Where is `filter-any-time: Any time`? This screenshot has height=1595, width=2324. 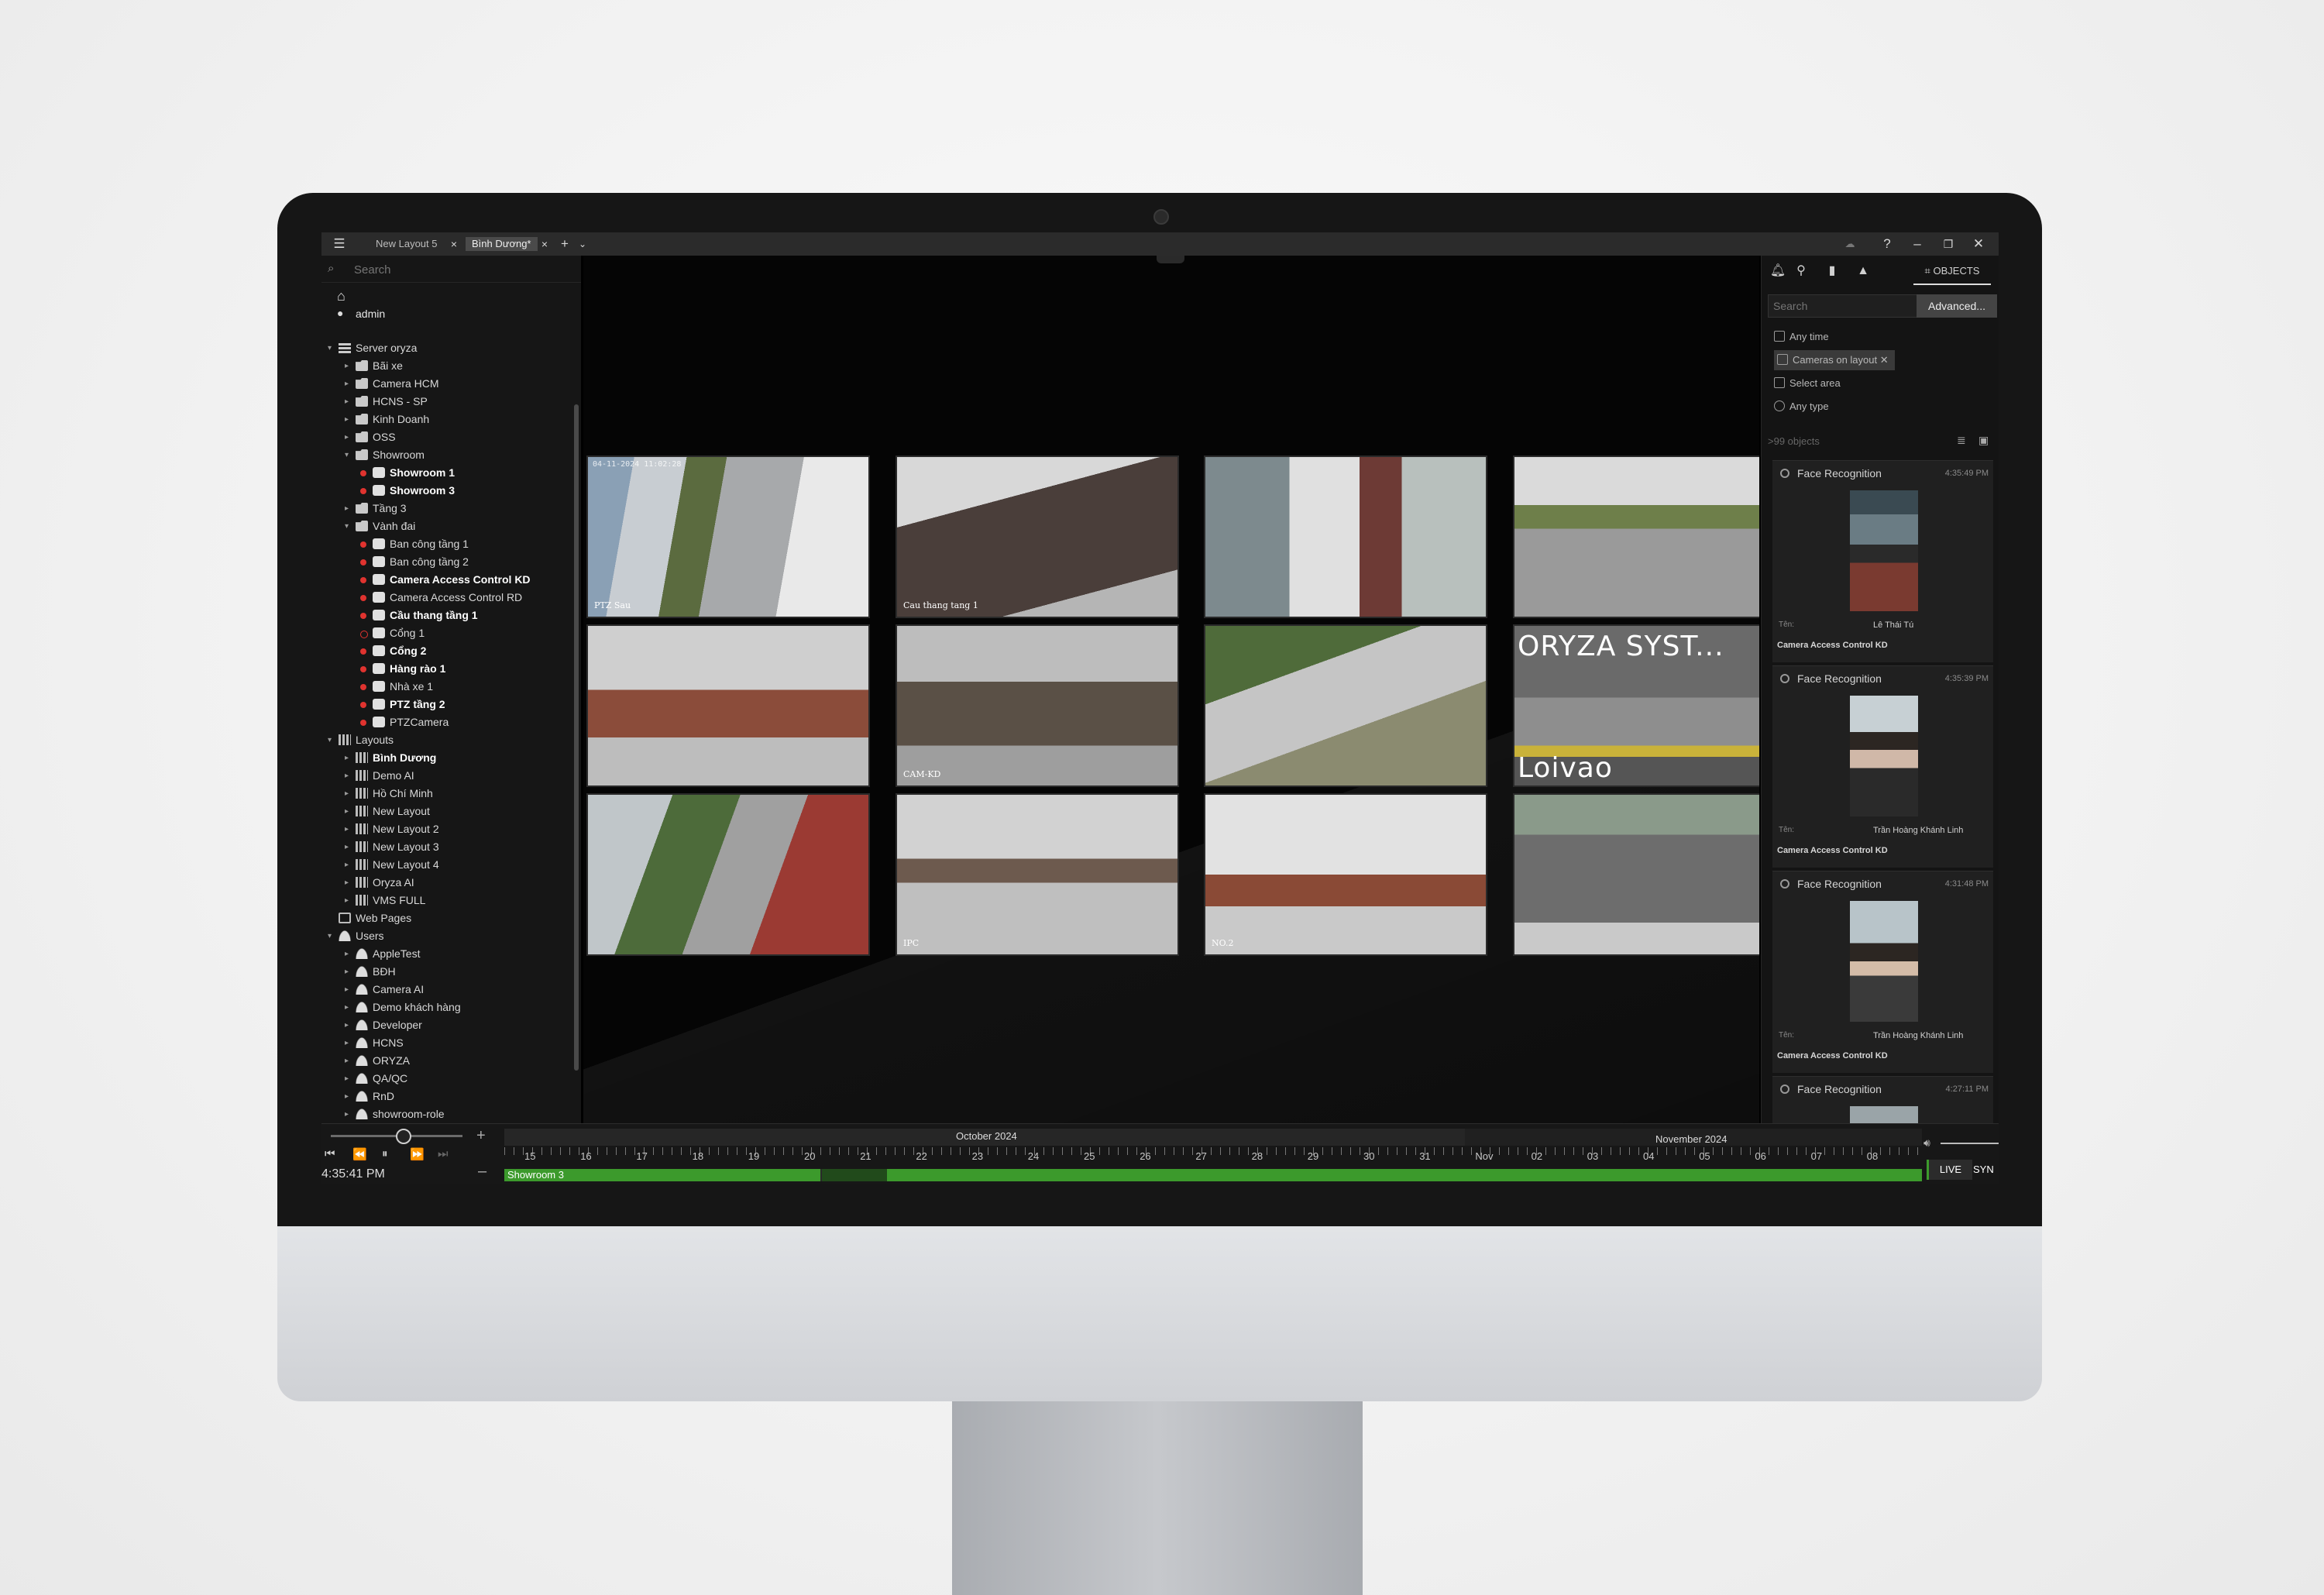 filter-any-time: Any time is located at coordinates (1801, 337).